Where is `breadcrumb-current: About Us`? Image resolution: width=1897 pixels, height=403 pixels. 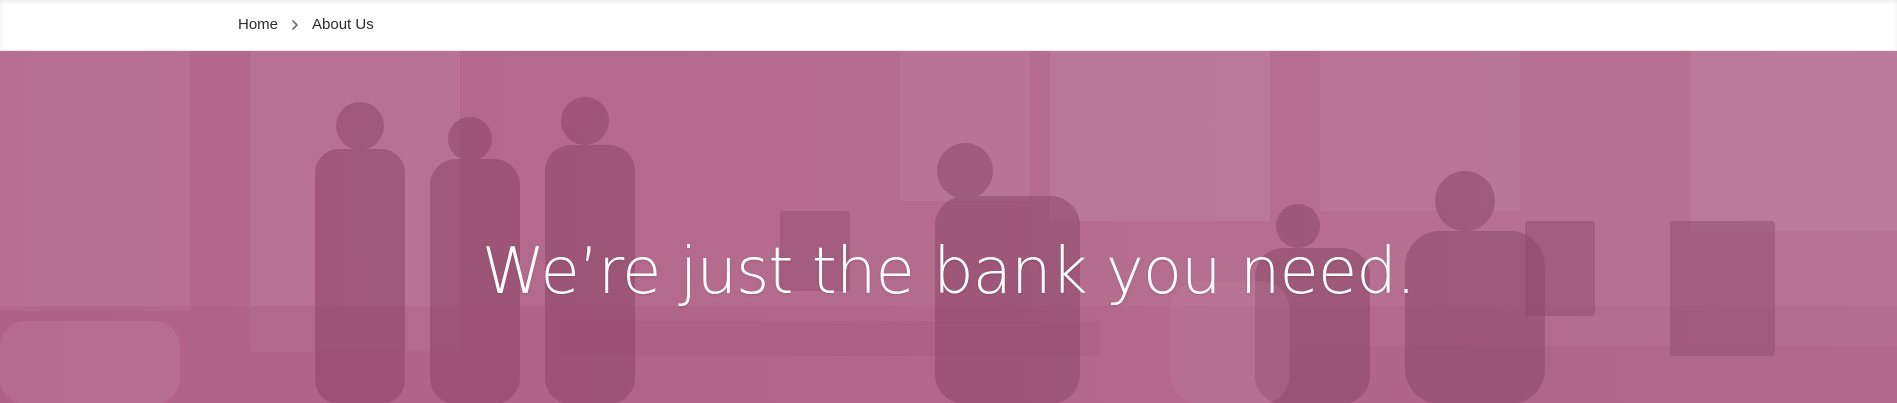
breadcrumb-current: About Us is located at coordinates (343, 24).